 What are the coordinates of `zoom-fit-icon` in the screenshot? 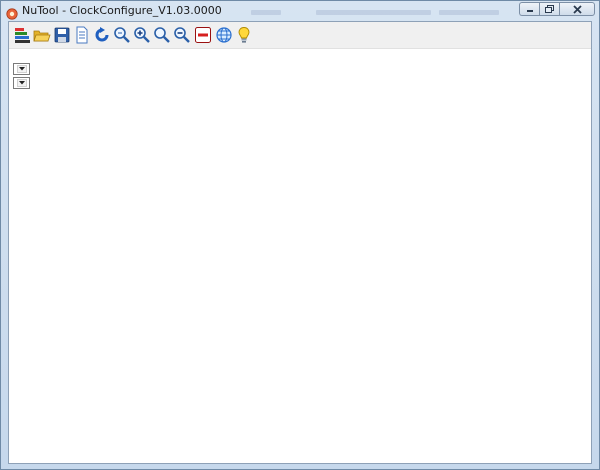 It's located at (122, 35).